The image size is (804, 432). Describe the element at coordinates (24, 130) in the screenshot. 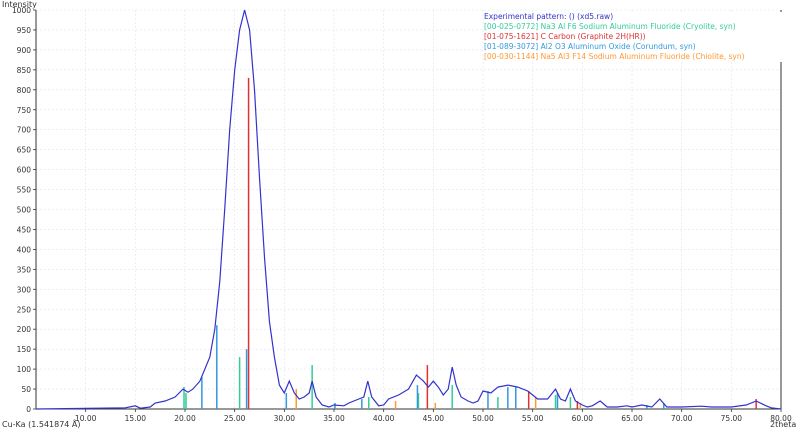

I see `y-tick-label: 700` at that location.